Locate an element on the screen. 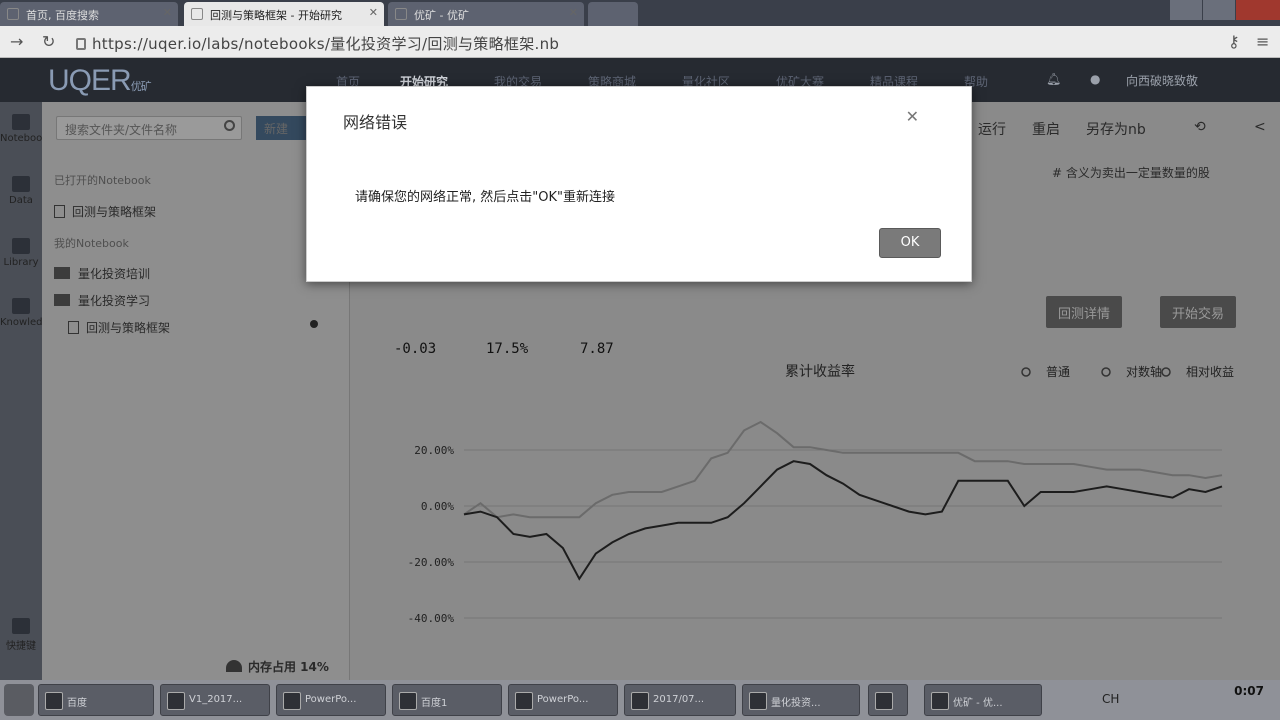 This screenshot has width=1280, height=720. my-notebook-section-title: 我的Notebook is located at coordinates (91, 243).